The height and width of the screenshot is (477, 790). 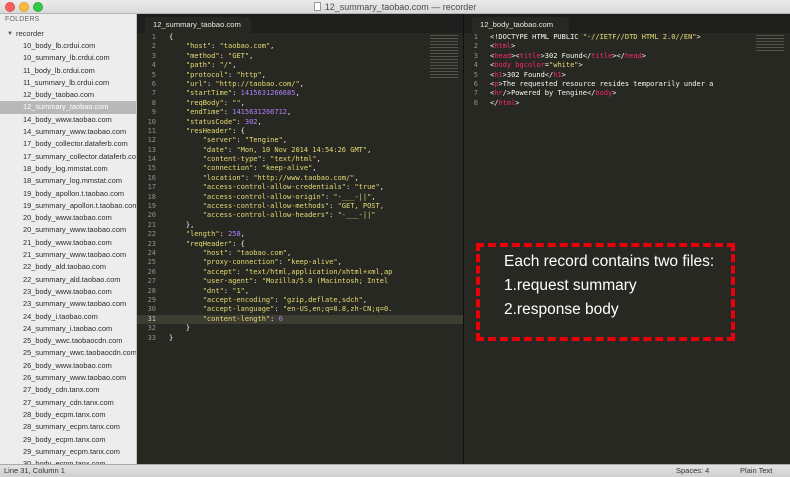 What do you see at coordinates (300, 328) in the screenshot?
I see `code-line: 32 }` at bounding box center [300, 328].